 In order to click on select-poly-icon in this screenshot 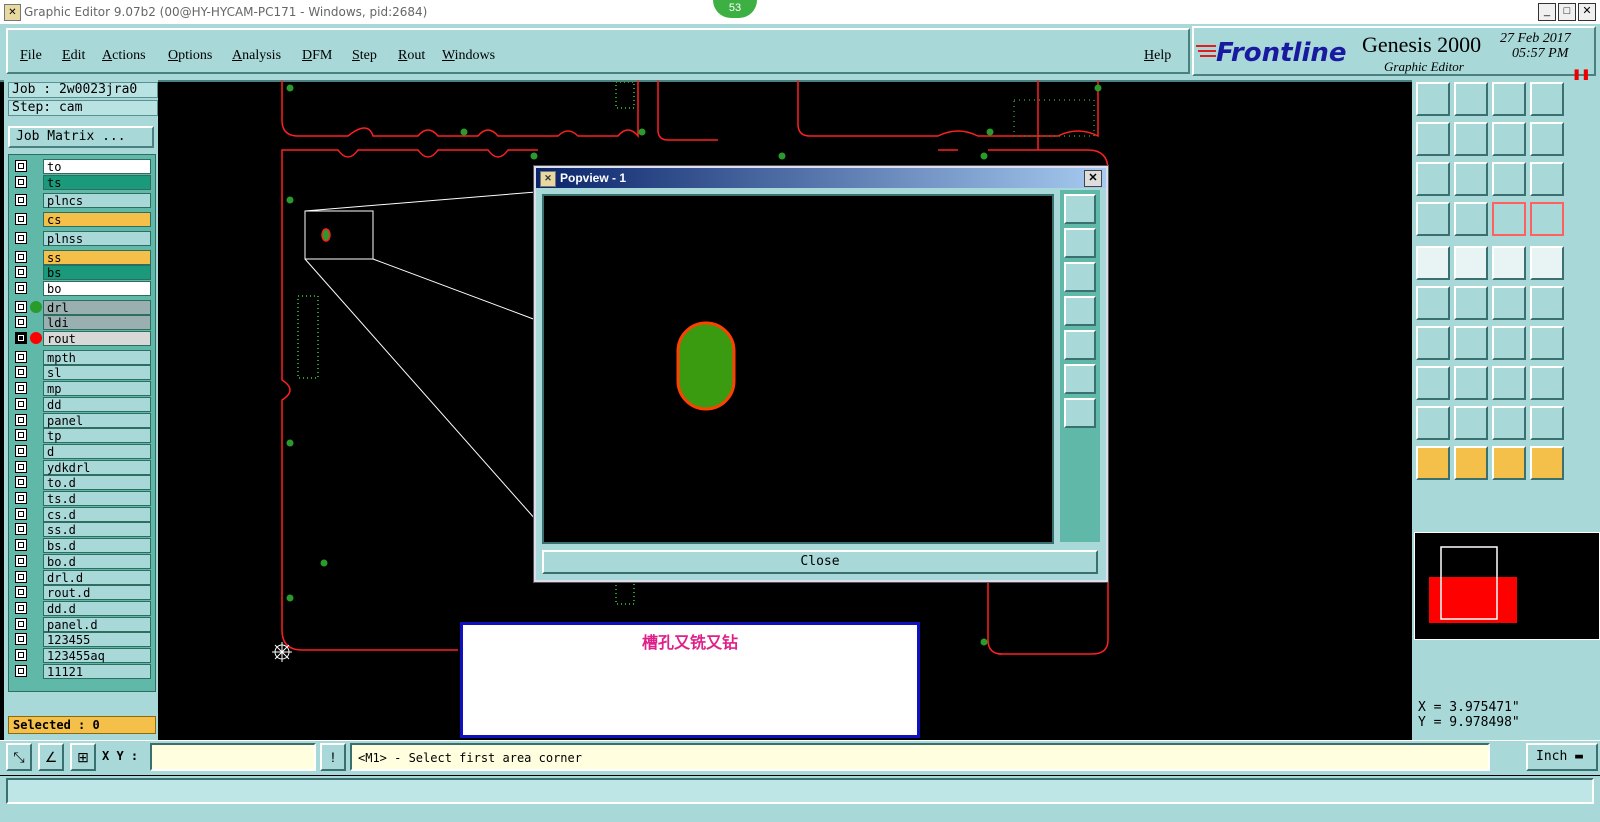, I will do `click(1509, 463)`.